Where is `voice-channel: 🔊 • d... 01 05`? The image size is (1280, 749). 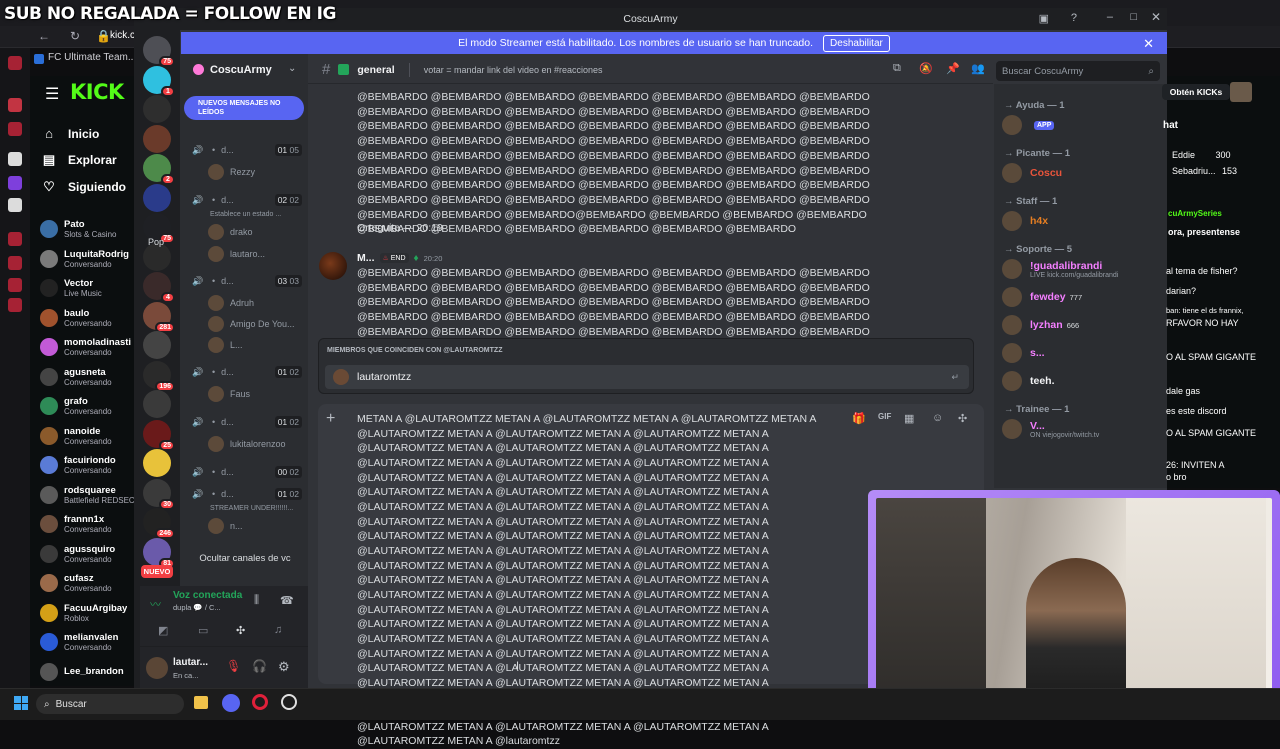 voice-channel: 🔊 • d... 01 05 is located at coordinates (247, 150).